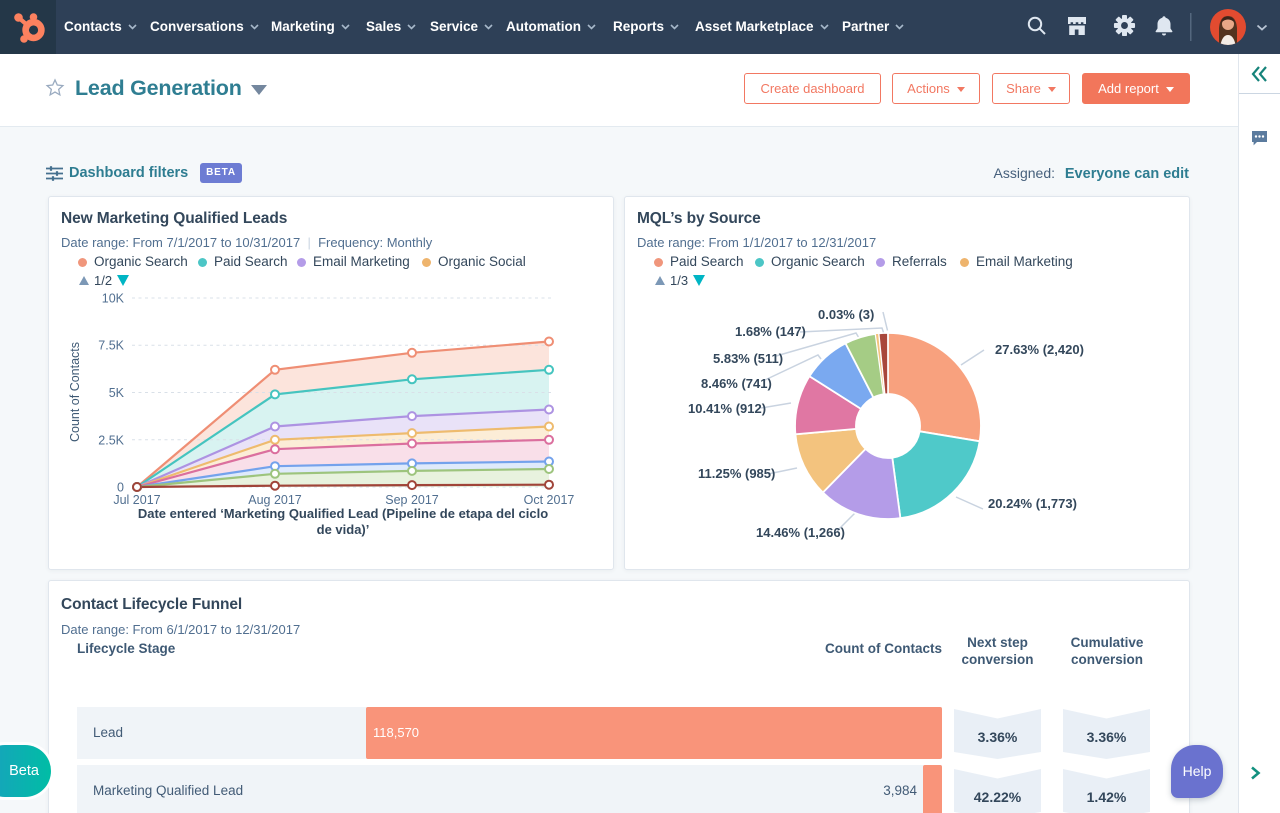 The width and height of the screenshot is (1280, 813). What do you see at coordinates (549, 500) in the screenshot?
I see `svg-text: Oct 2017` at bounding box center [549, 500].